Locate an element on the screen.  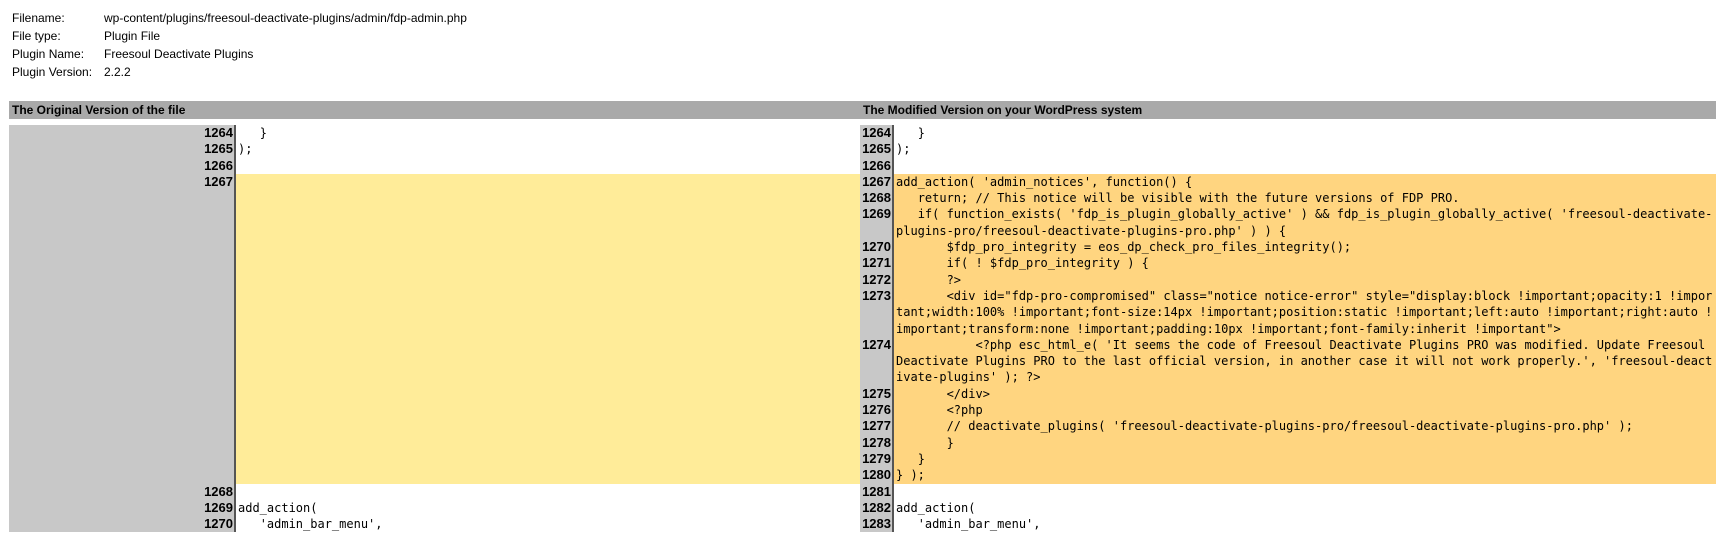
right-code-line: 1271 if( ! $fdp_pro_integrity ) { is located at coordinates (1288, 263).